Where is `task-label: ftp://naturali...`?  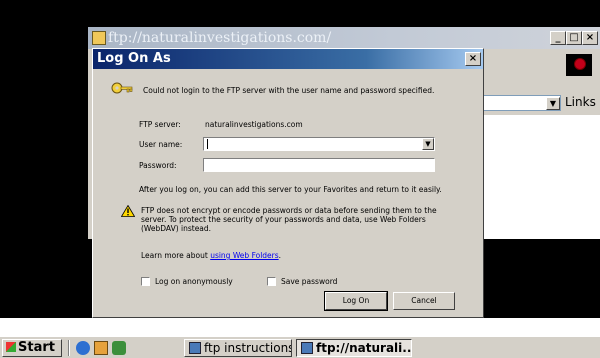 task-label: ftp://naturali... is located at coordinates (364, 348).